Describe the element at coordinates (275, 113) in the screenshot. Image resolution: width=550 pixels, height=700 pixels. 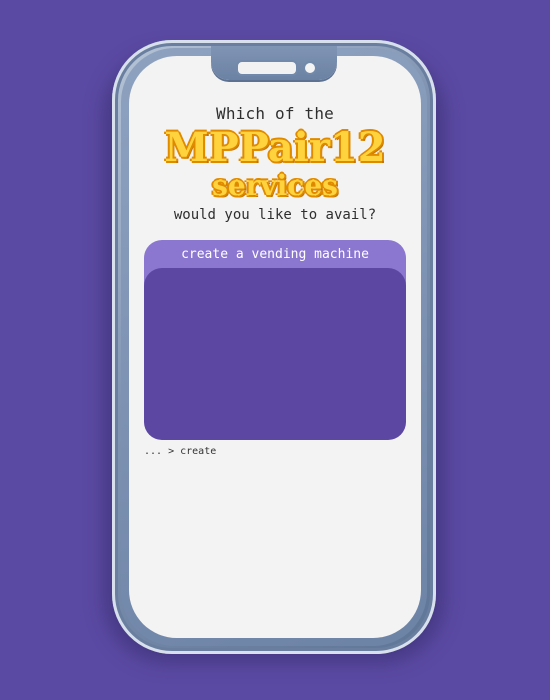
I see `prompt-line-1: Which of the` at that location.